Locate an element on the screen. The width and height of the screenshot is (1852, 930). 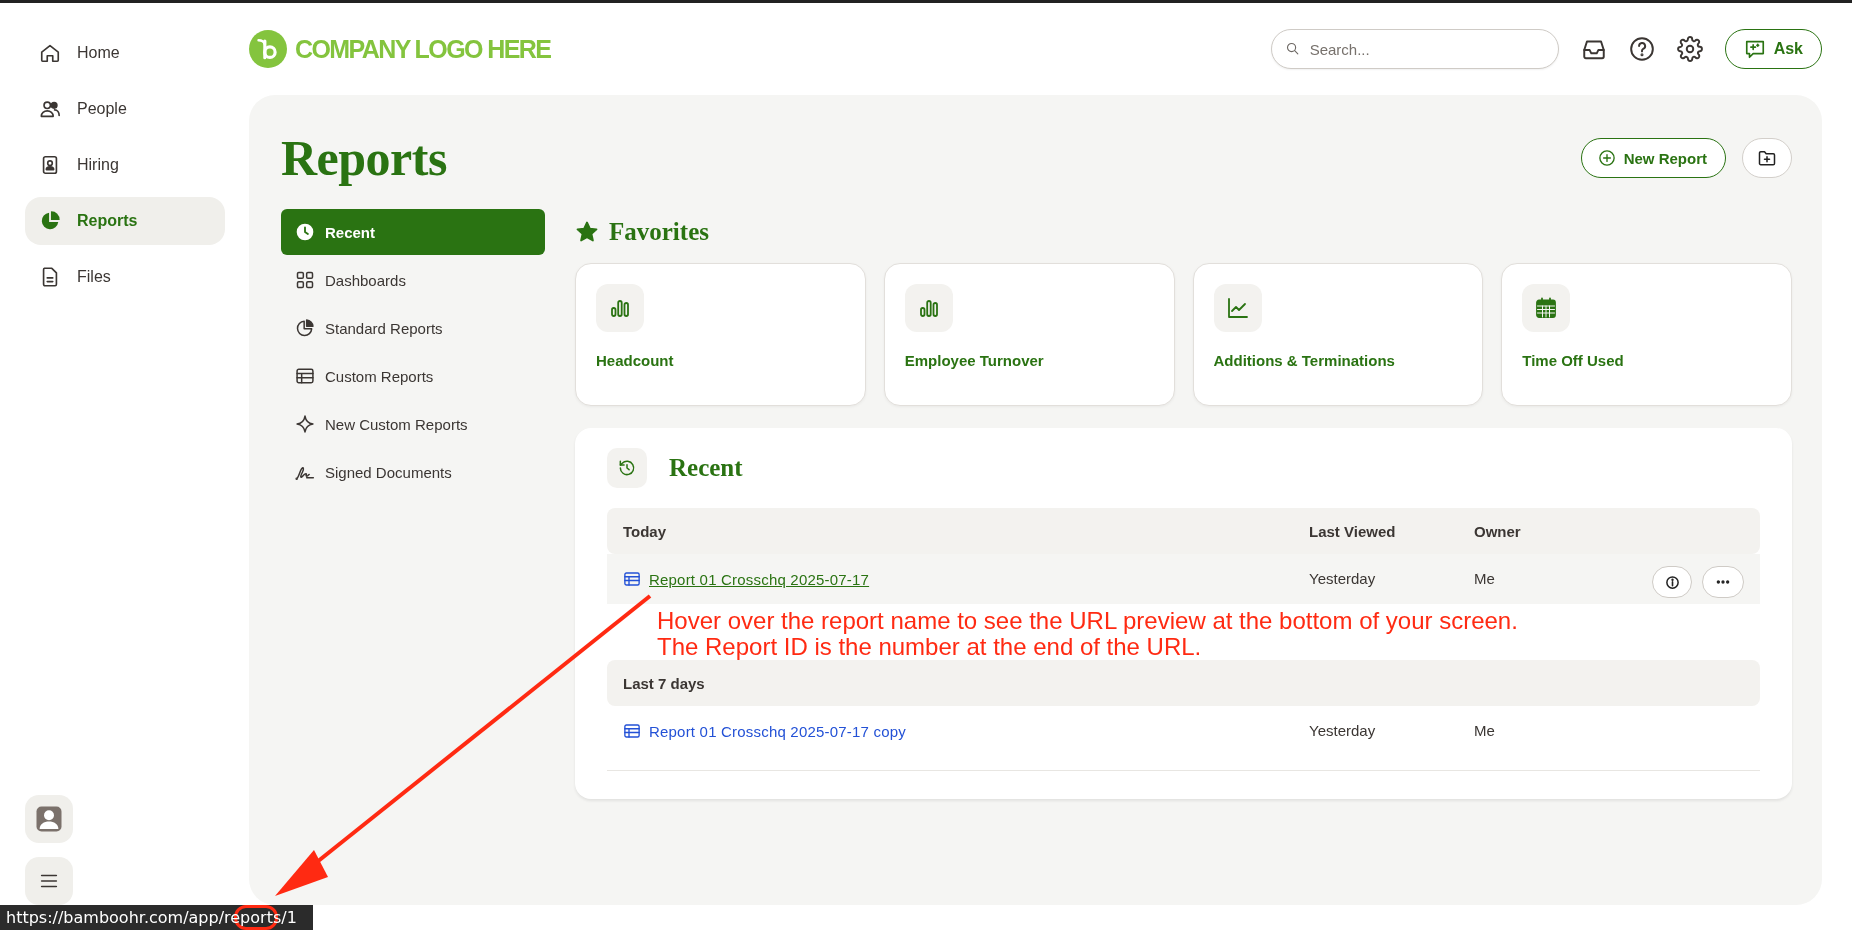
new-report-button: New Report is located at coordinates (1653, 158).